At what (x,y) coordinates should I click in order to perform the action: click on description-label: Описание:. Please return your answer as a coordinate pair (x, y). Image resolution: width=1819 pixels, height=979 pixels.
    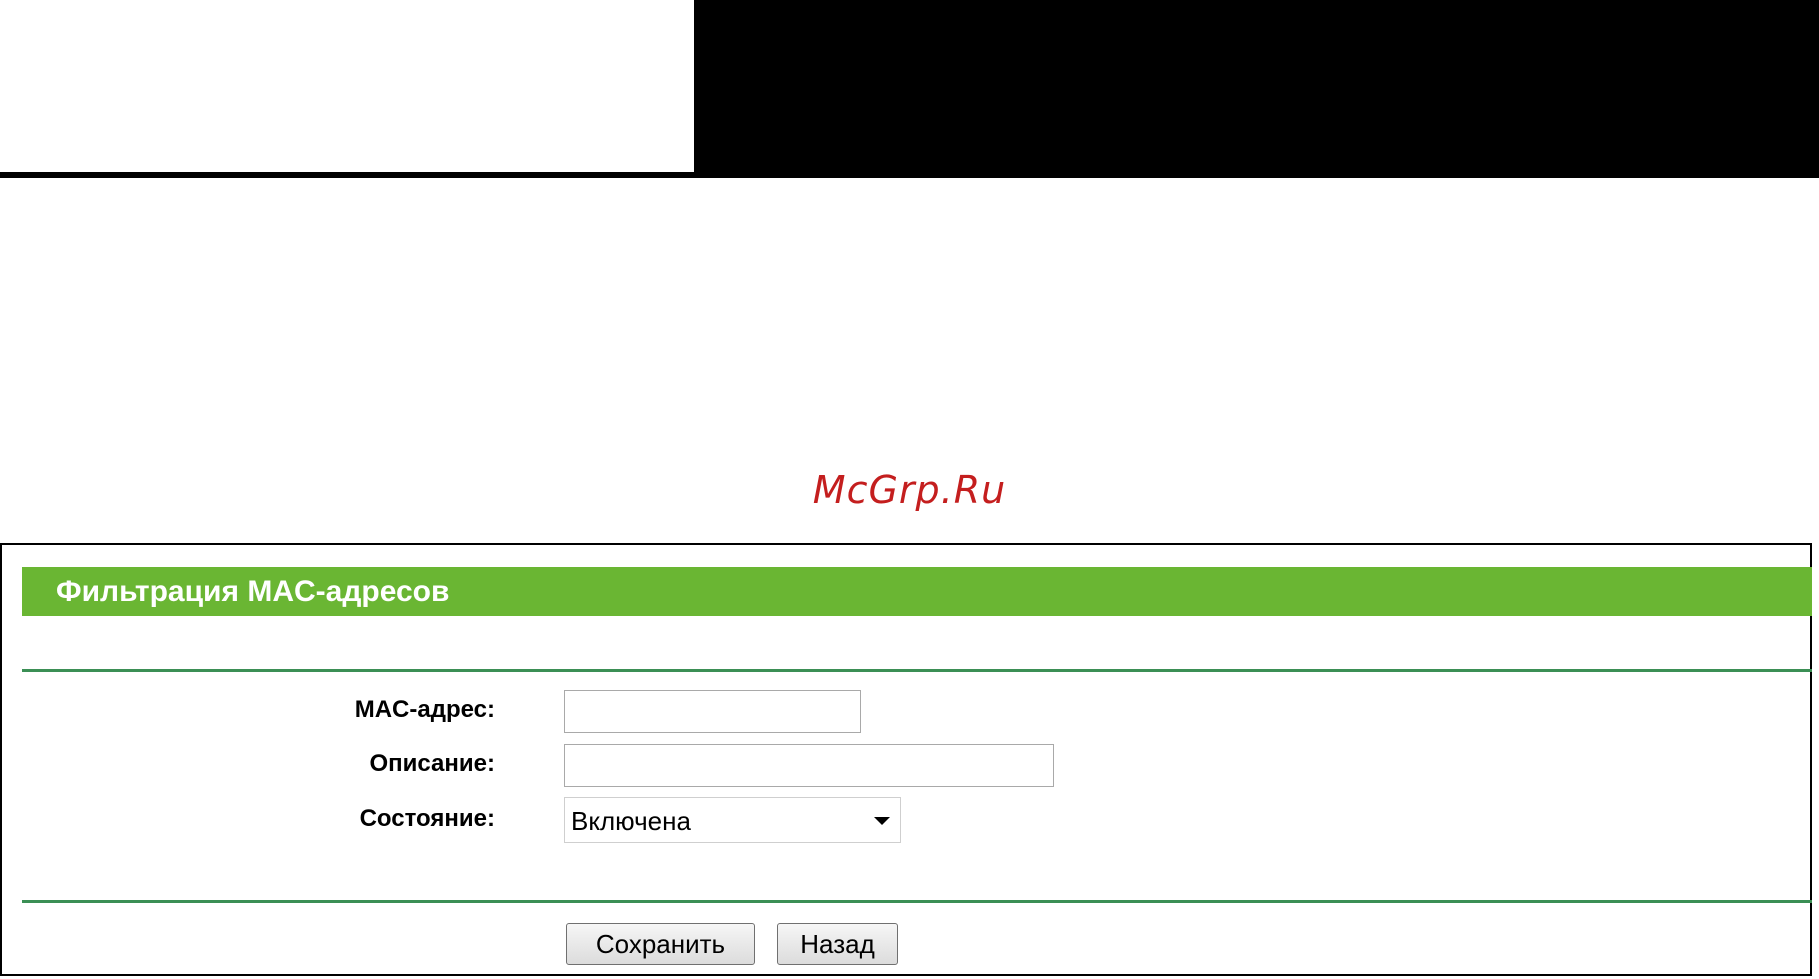
    Looking at the image, I should click on (432, 763).